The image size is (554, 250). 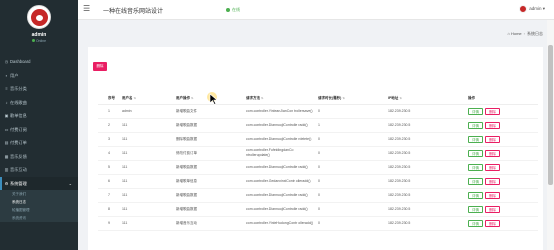 I want to click on breadcrumb-home: Home, so click(x=516, y=33).